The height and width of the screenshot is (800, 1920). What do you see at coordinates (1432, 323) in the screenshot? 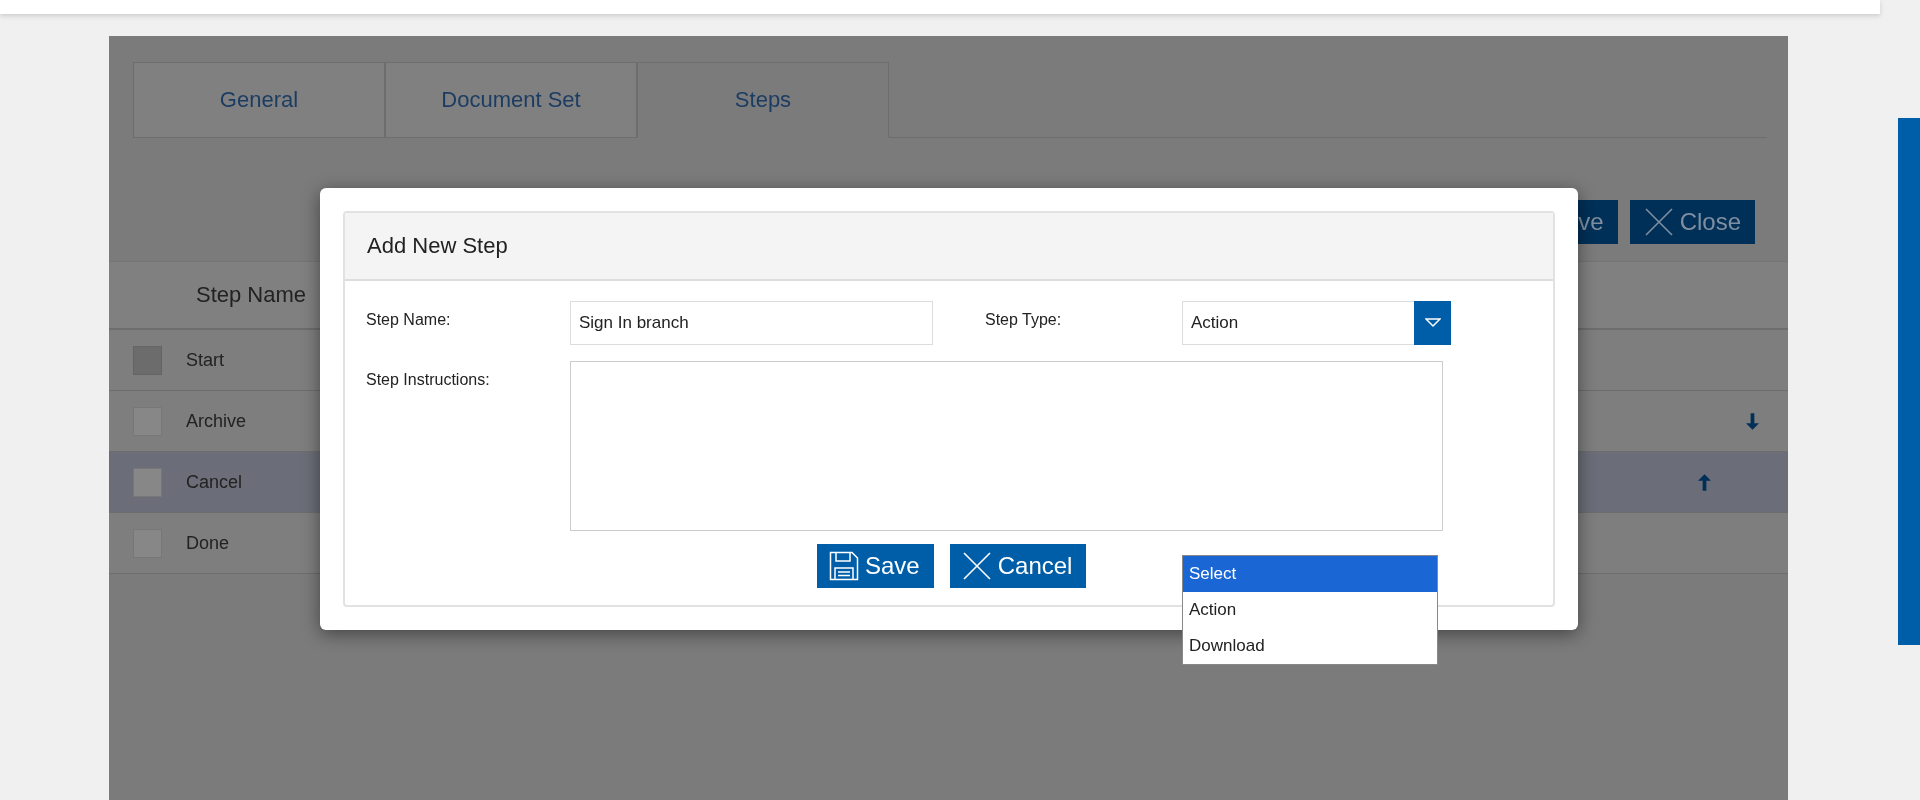
I see `caret-icon` at bounding box center [1432, 323].